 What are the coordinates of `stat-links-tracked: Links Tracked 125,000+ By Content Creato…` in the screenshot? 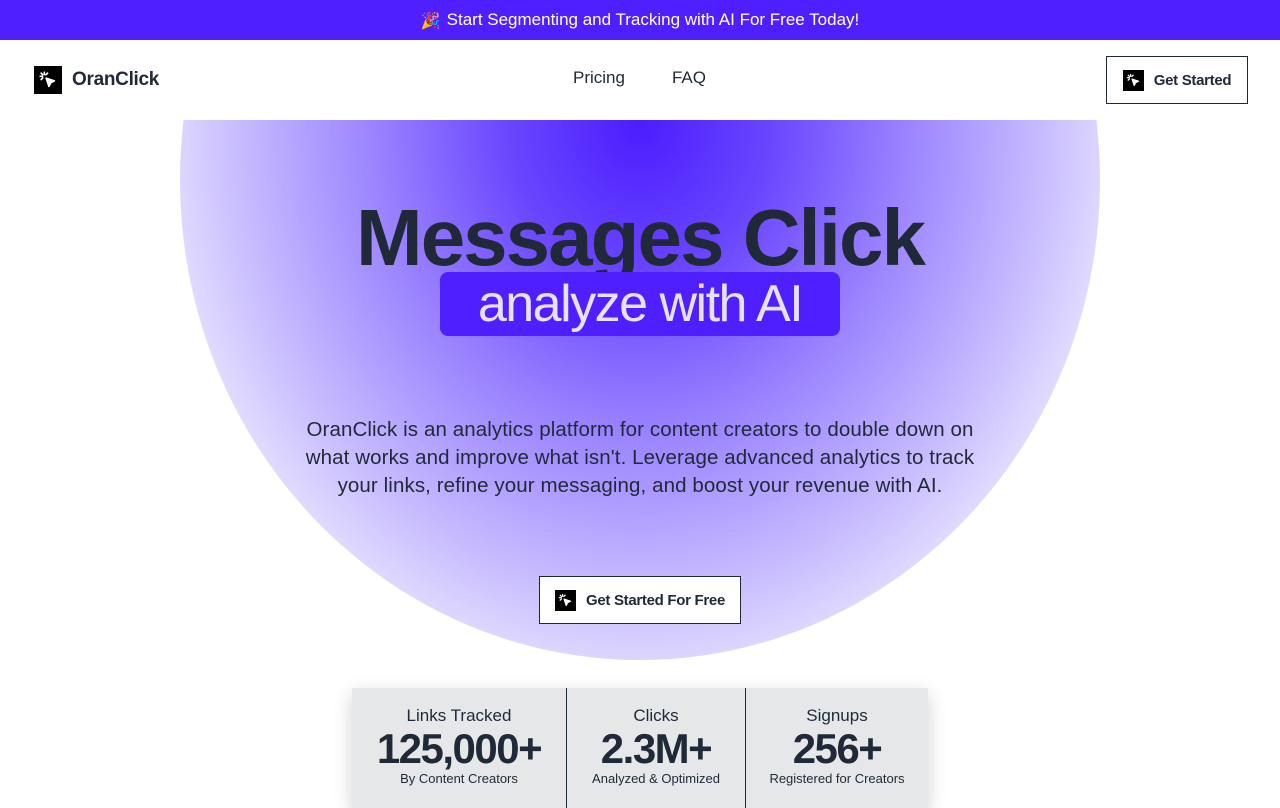 It's located at (459, 748).